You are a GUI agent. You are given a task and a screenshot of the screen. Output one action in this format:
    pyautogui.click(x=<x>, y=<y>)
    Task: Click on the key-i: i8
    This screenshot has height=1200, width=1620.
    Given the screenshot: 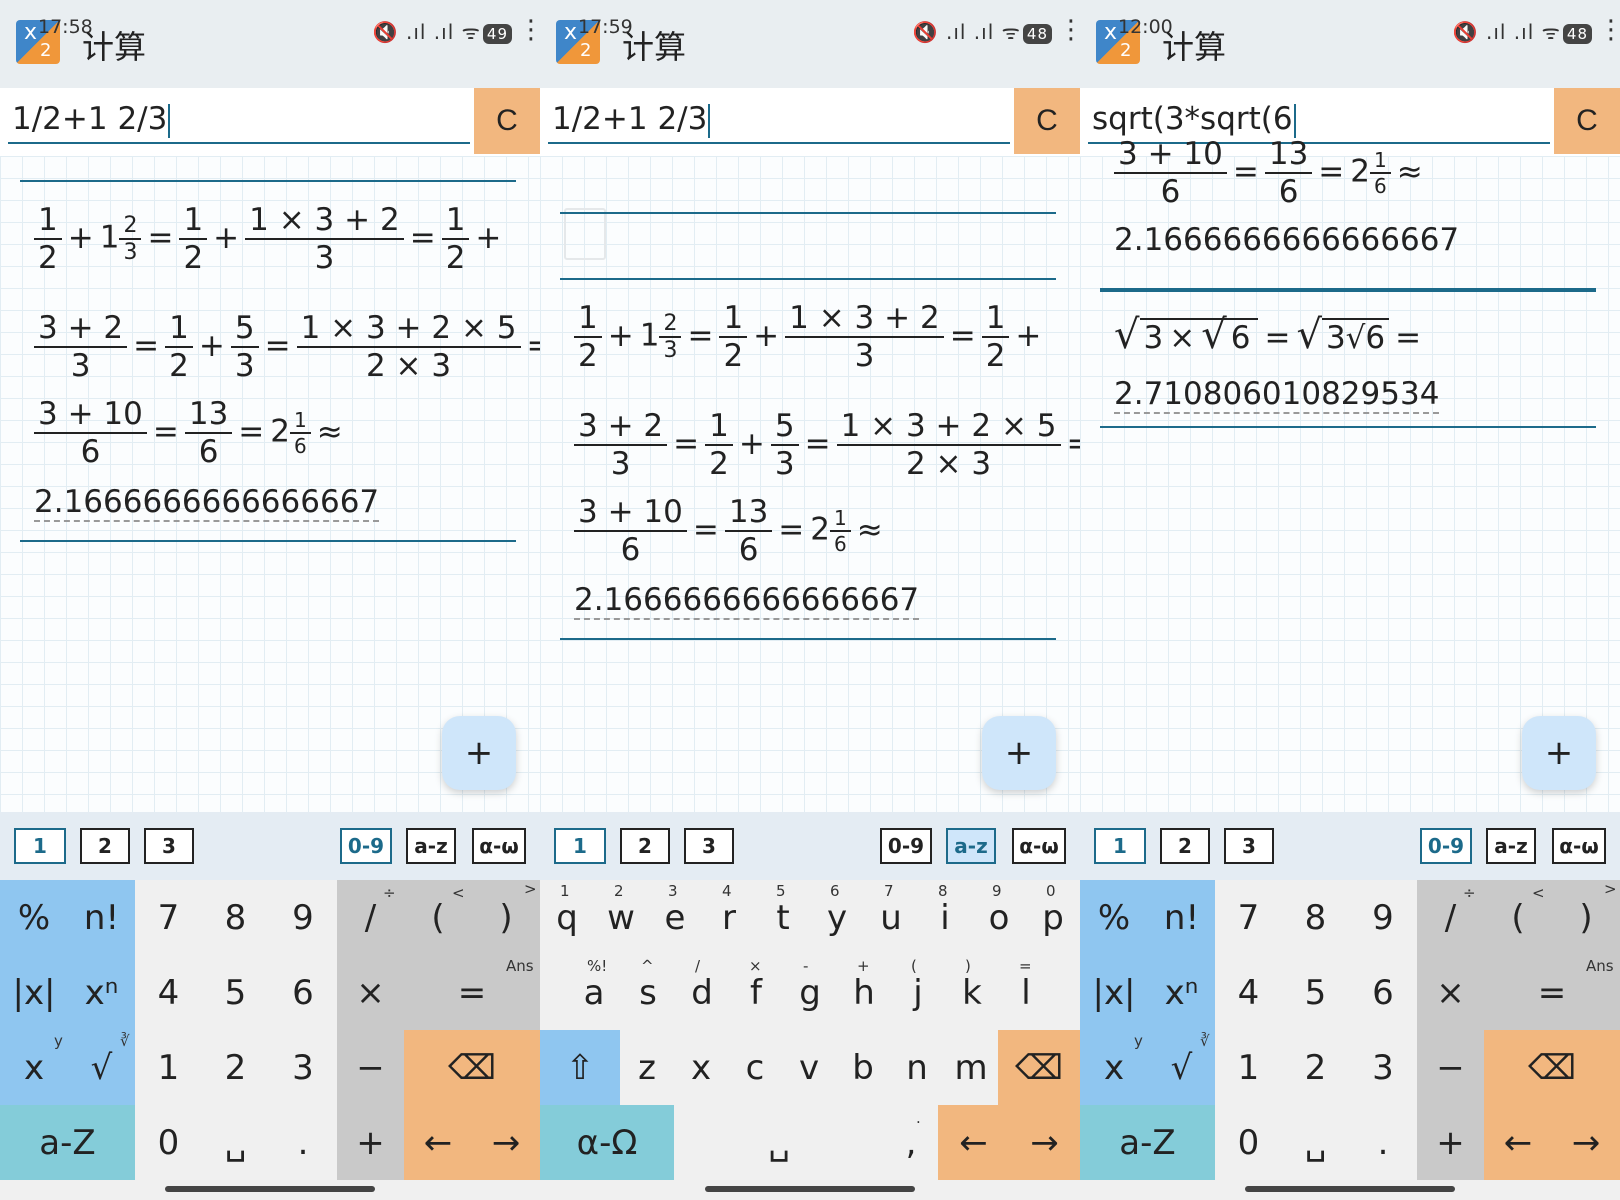 What is the action you would take?
    pyautogui.click(x=945, y=917)
    